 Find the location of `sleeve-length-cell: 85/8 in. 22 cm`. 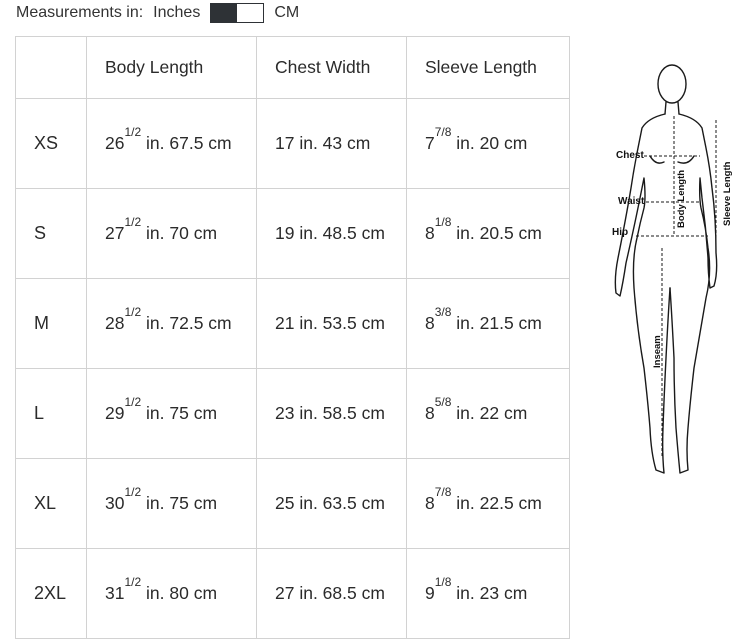

sleeve-length-cell: 85/8 in. 22 cm is located at coordinates (488, 413).